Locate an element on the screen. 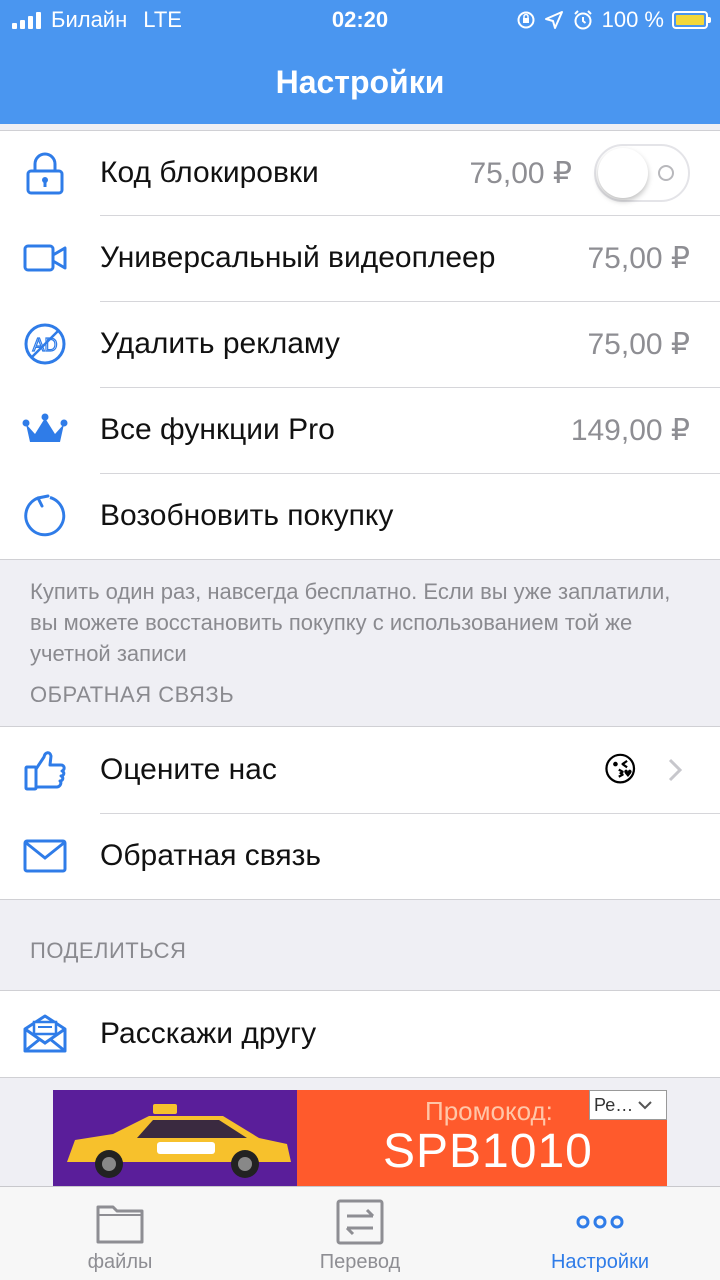 The image size is (720, 1280). tab-bar: файлы Перевод Настройки is located at coordinates (360, 1233).